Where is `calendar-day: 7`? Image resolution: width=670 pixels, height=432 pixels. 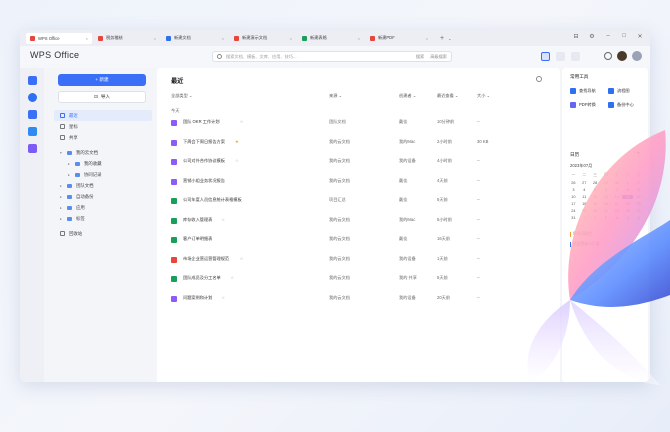 calendar-day: 7 is located at coordinates (616, 190).